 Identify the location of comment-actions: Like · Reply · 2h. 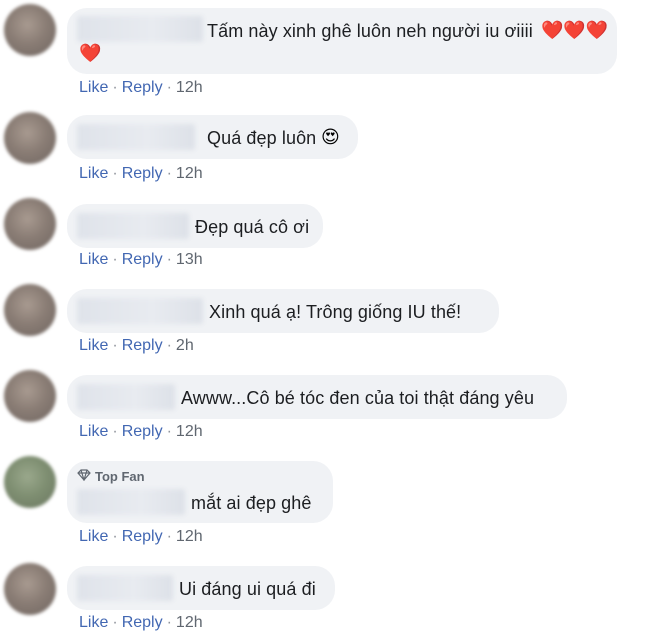
(136, 345).